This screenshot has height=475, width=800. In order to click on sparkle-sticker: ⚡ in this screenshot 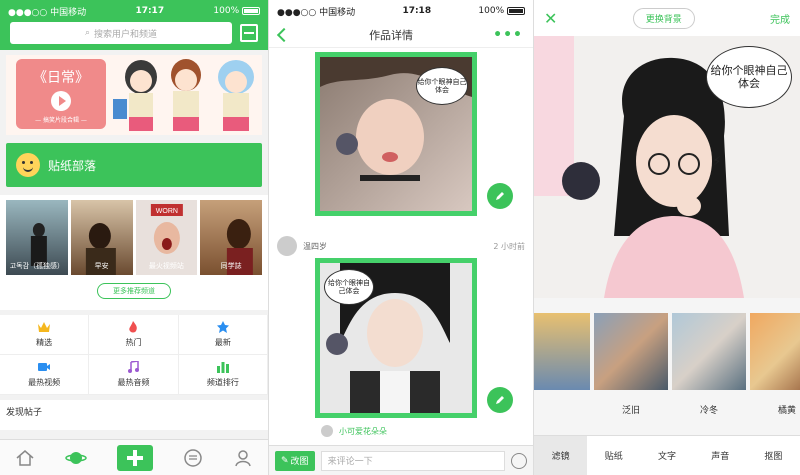, I will do `click(717, 162)`.